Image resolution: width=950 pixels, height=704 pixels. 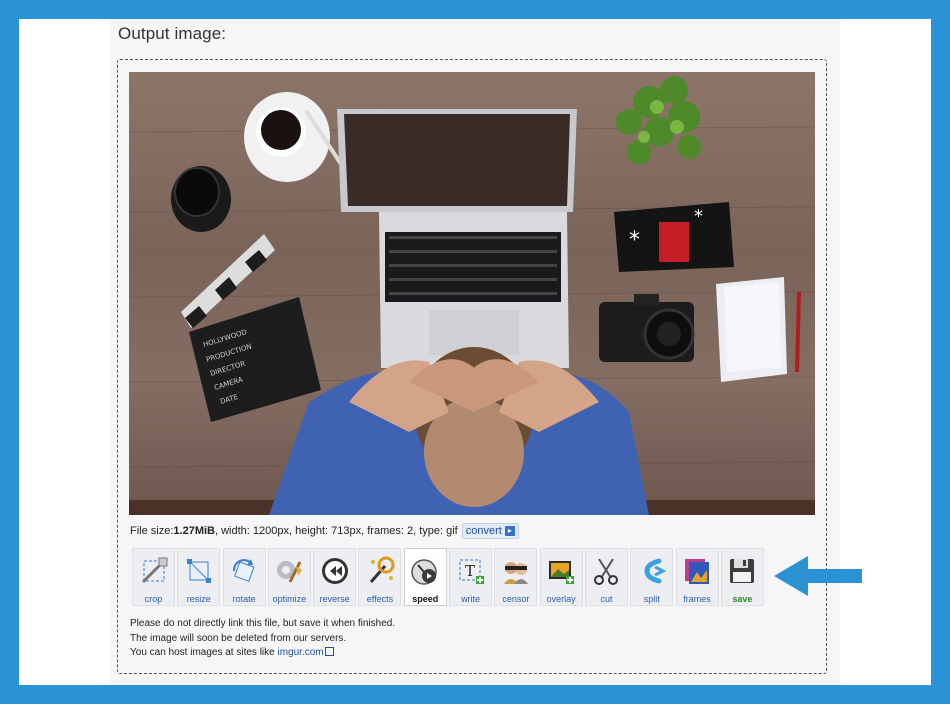 What do you see at coordinates (606, 571) in the screenshot?
I see `scissors-icon` at bounding box center [606, 571].